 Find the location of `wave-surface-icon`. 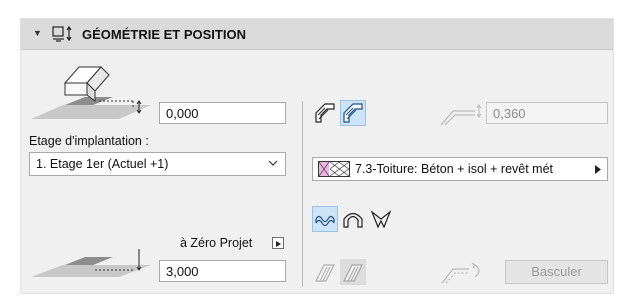

wave-surface-icon is located at coordinates (325, 221).